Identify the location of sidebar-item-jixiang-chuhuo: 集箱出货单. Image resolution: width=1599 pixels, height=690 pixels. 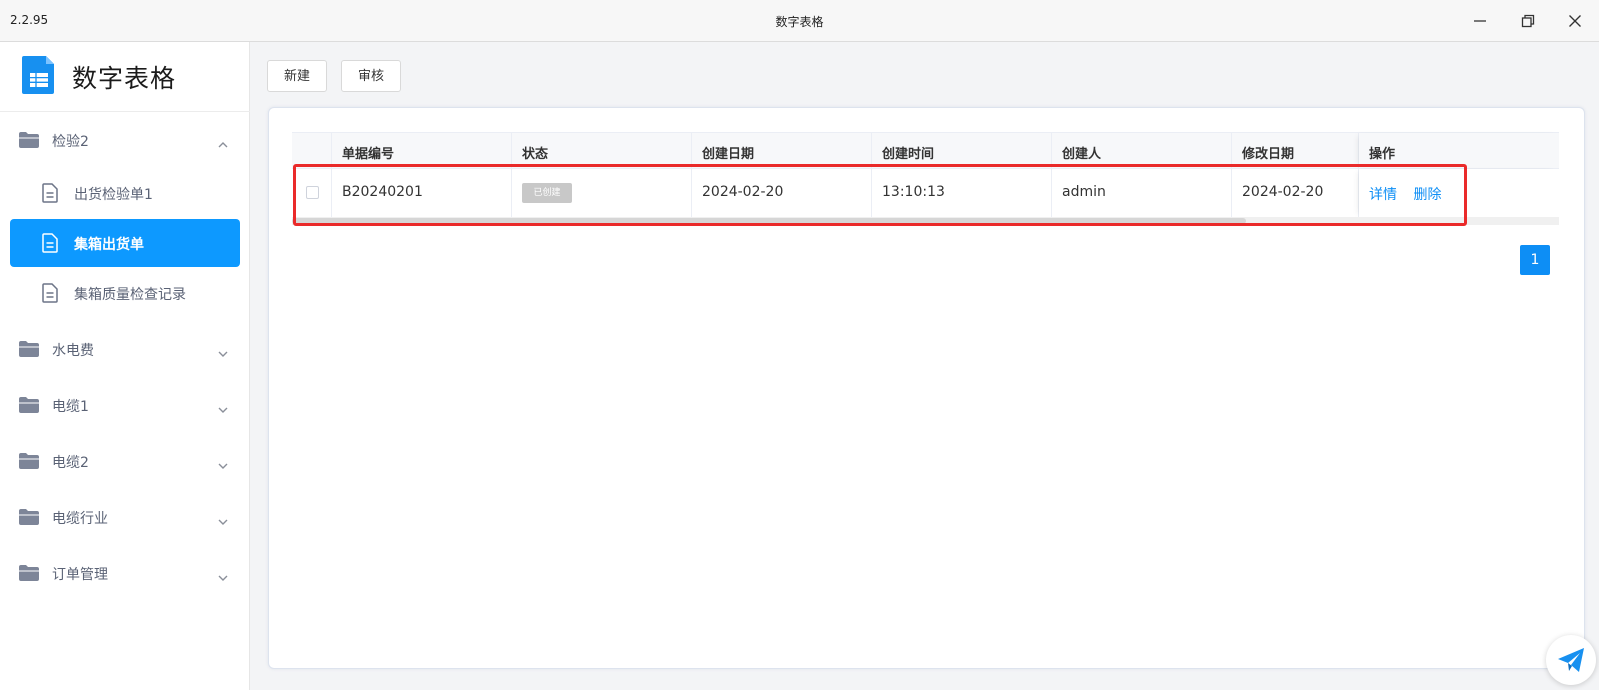
(125, 243).